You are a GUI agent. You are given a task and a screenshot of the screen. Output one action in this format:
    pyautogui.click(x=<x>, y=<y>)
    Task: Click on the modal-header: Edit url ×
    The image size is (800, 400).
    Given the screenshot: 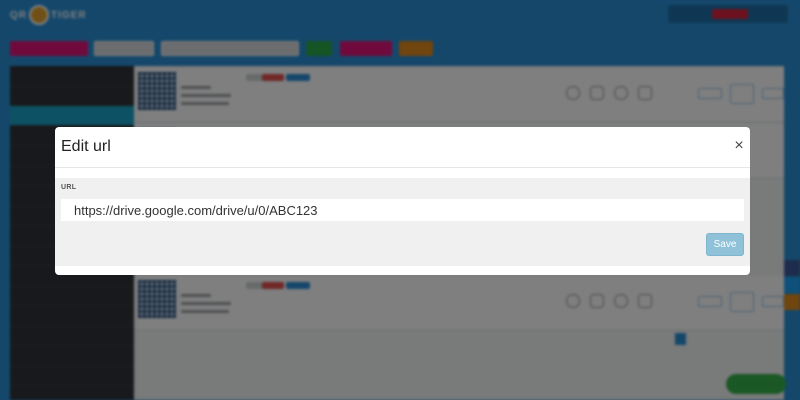 What is the action you would take?
    pyautogui.click(x=402, y=147)
    